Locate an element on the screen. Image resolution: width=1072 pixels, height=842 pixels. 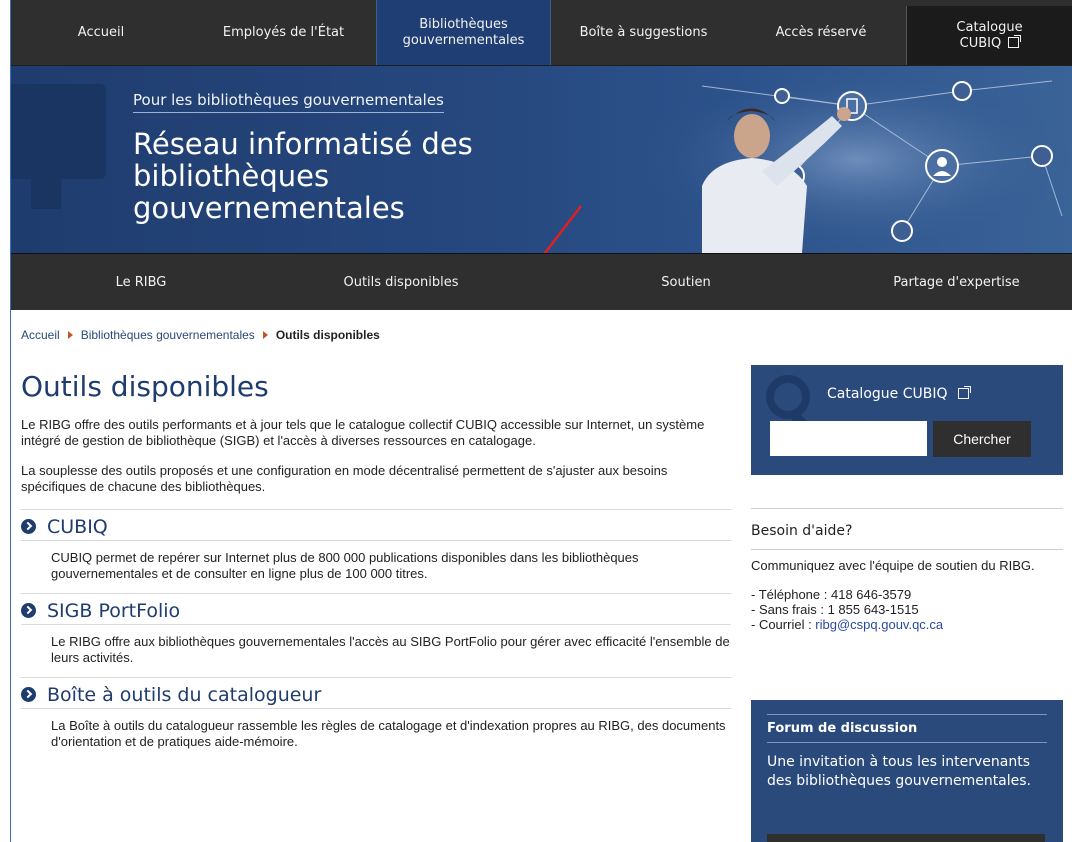
topnav-item-acces-reserve: Accès réservé is located at coordinates (821, 32).